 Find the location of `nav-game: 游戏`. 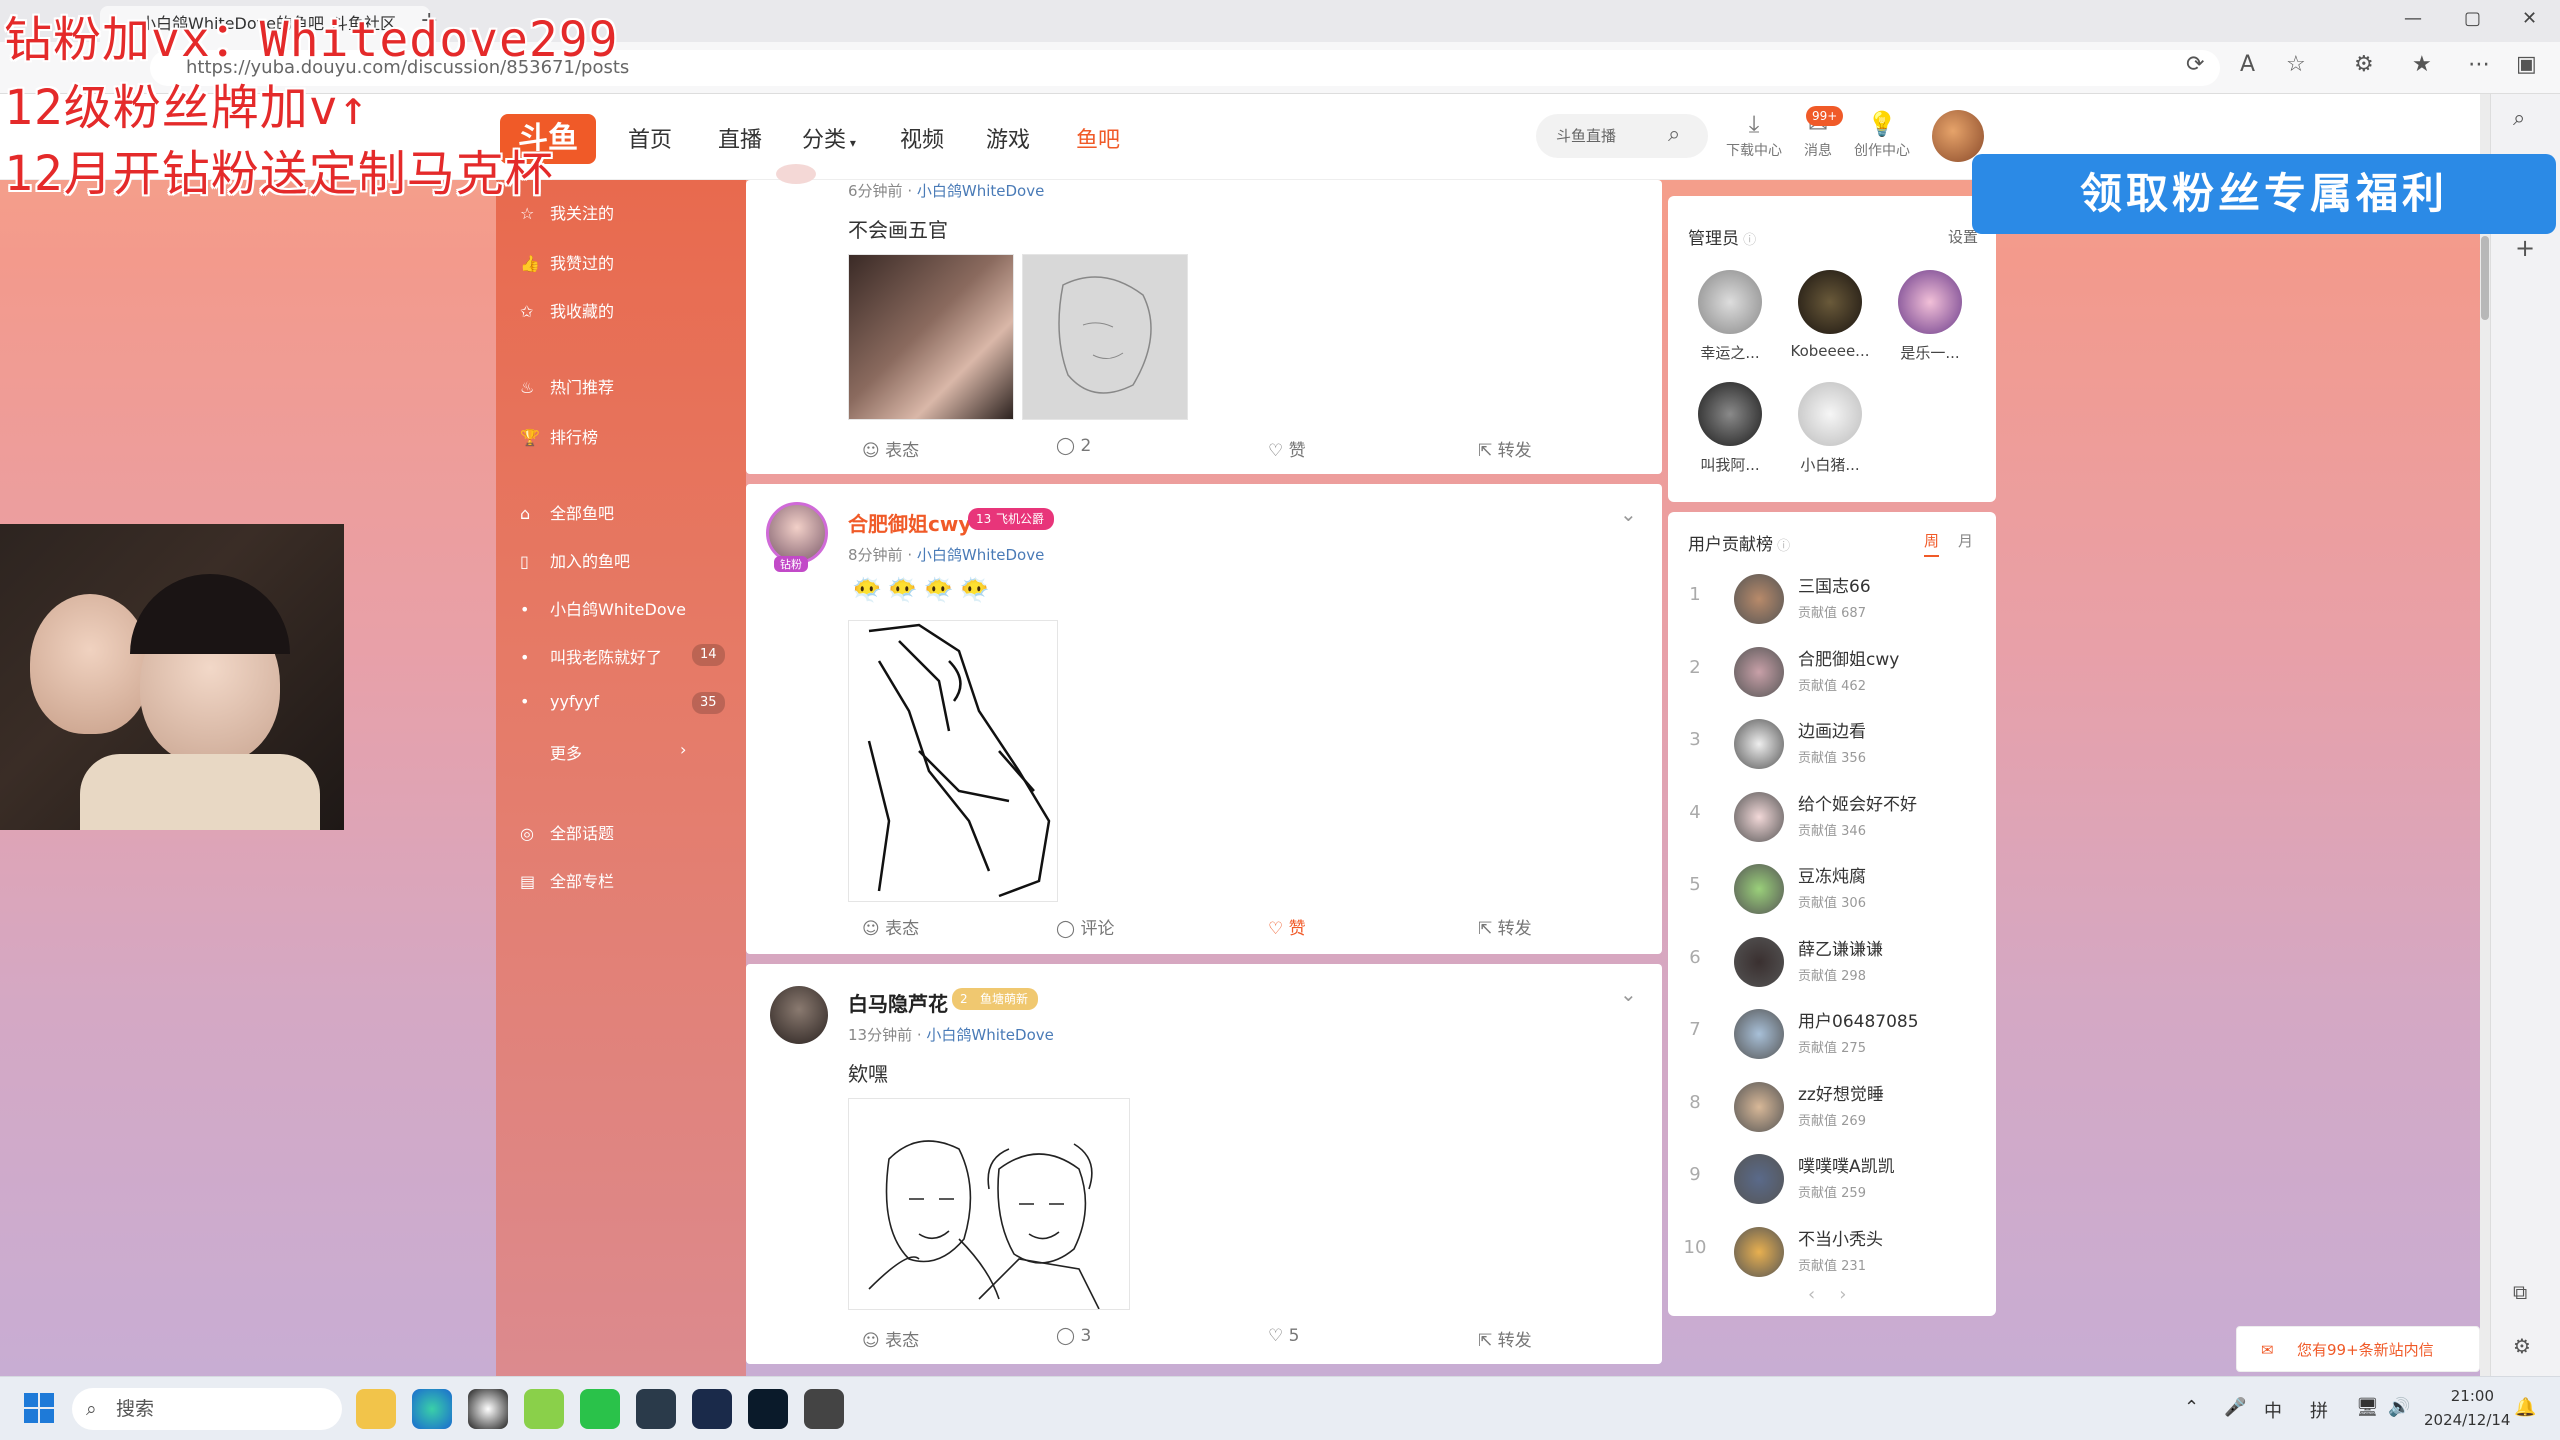

nav-game: 游戏 is located at coordinates (1008, 138).